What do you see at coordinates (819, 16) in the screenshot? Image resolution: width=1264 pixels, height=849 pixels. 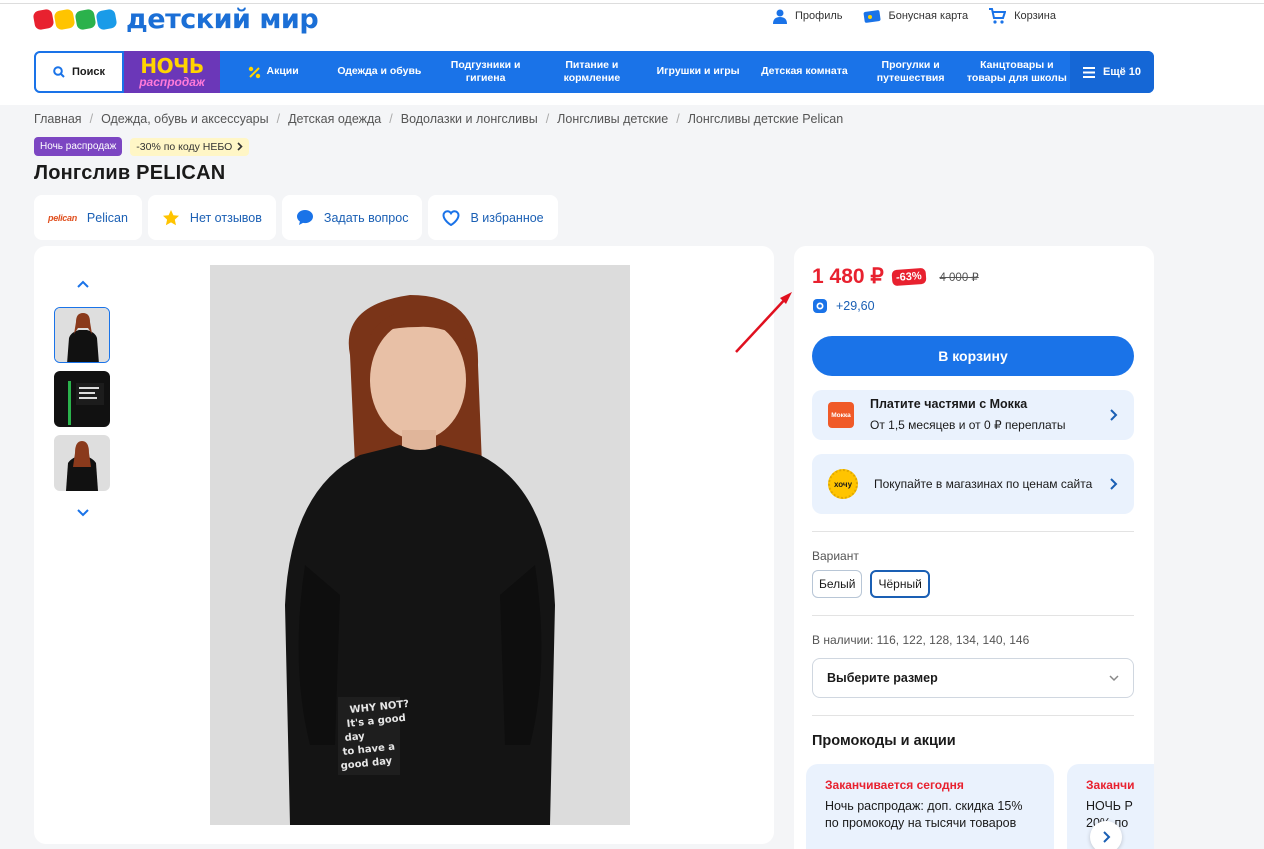 I see `profile-label: Профиль` at bounding box center [819, 16].